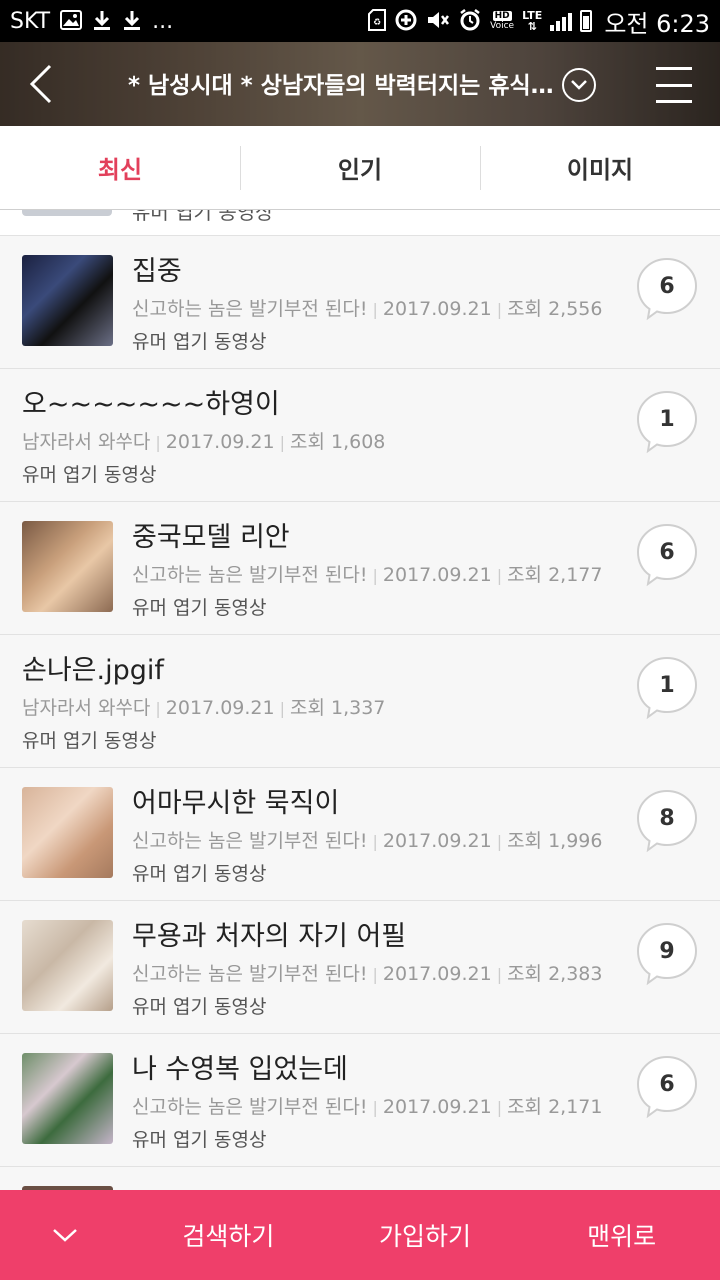 Image resolution: width=720 pixels, height=1280 pixels. What do you see at coordinates (30, 21) in the screenshot?
I see `carrier-label: SKT` at bounding box center [30, 21].